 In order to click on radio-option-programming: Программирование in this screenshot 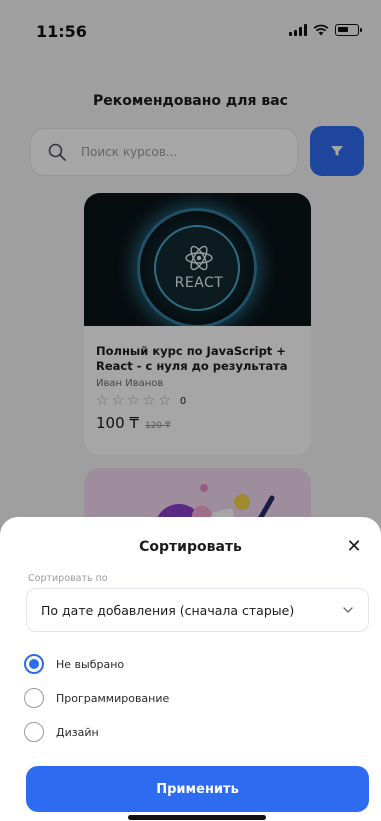, I will do `click(96, 698)`.